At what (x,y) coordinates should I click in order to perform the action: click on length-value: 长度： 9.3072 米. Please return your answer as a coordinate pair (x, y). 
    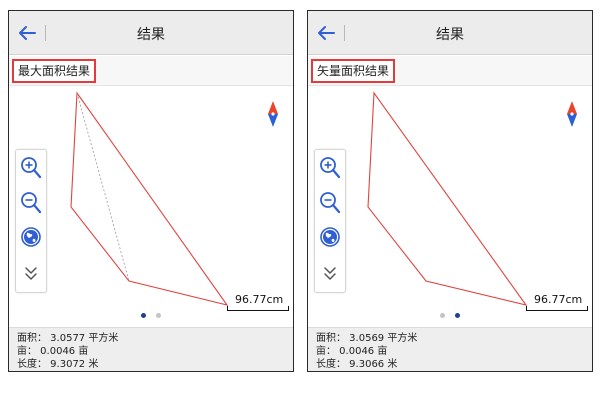
    Looking at the image, I should click on (58, 364).